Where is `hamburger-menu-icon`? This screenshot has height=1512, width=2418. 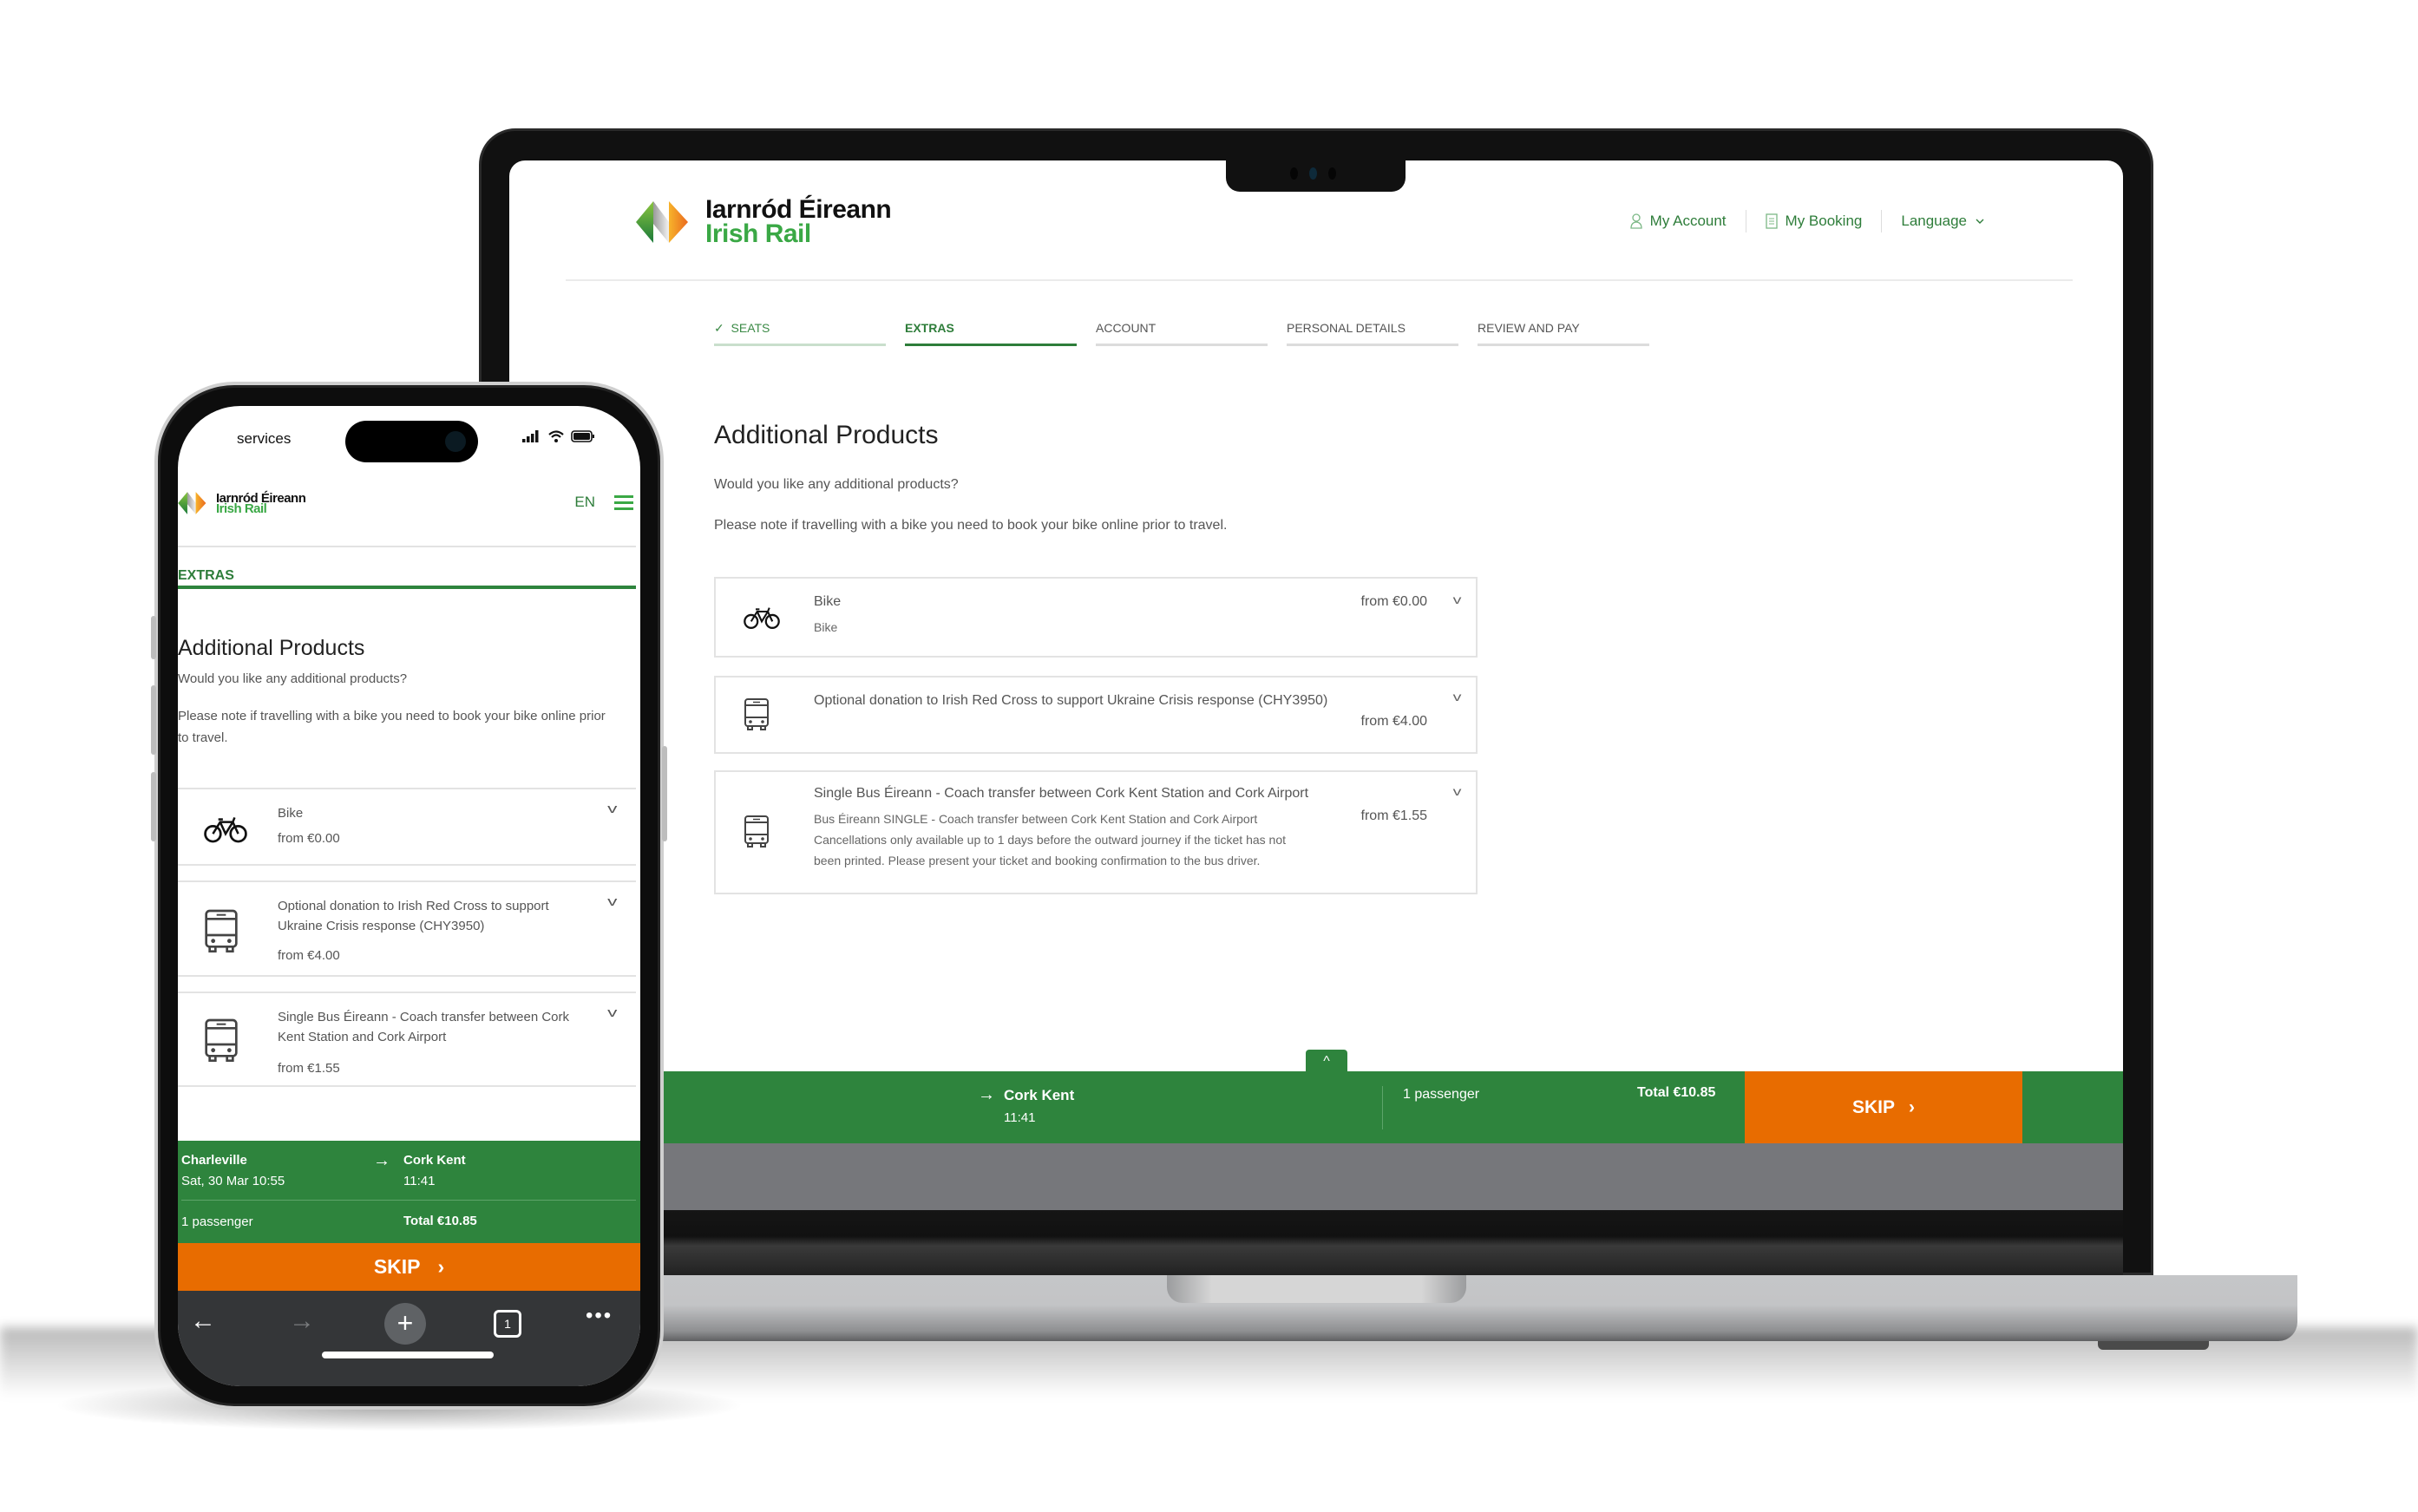
hamburger-menu-icon is located at coordinates (624, 504).